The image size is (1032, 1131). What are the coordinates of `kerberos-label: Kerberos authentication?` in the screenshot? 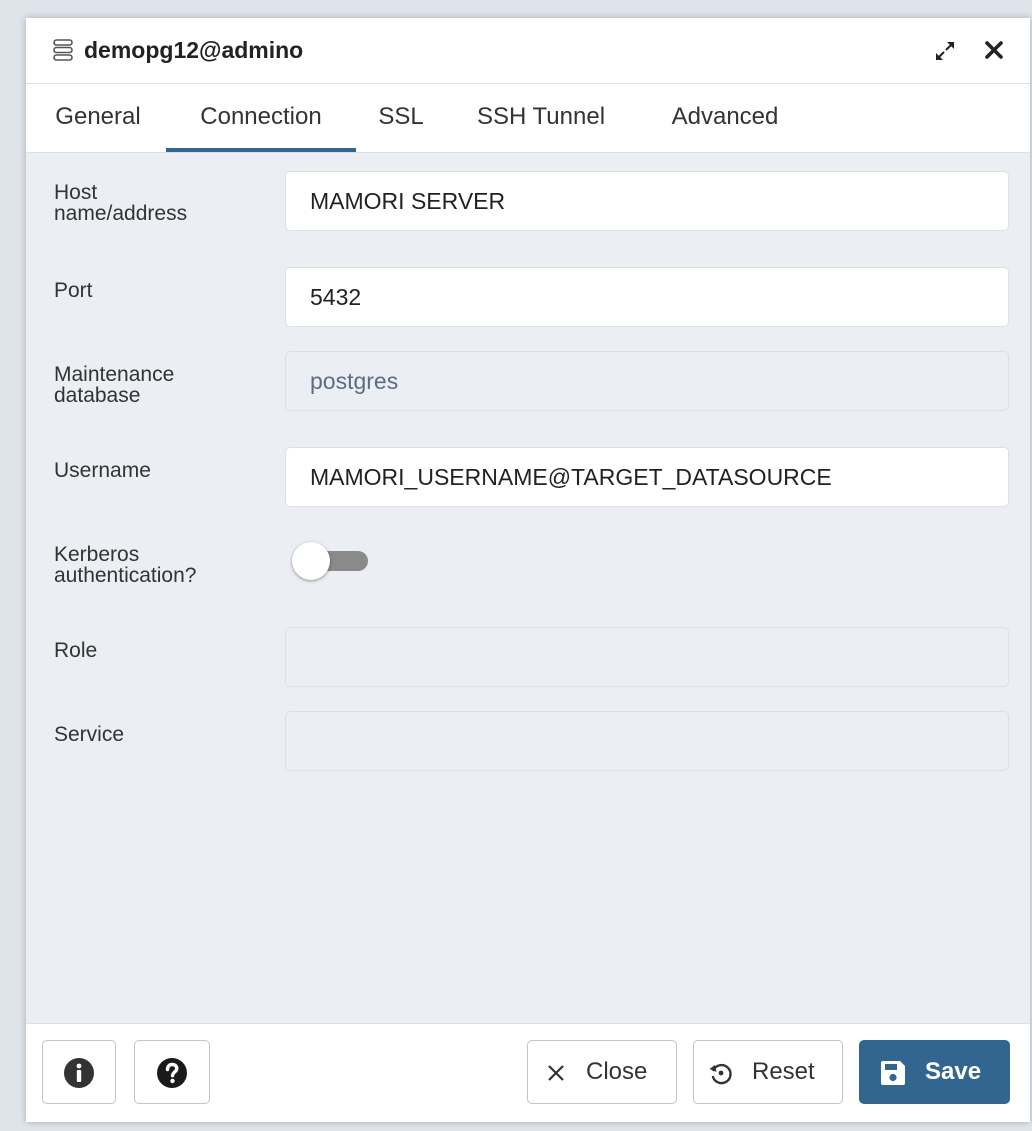 It's located at (125, 565).